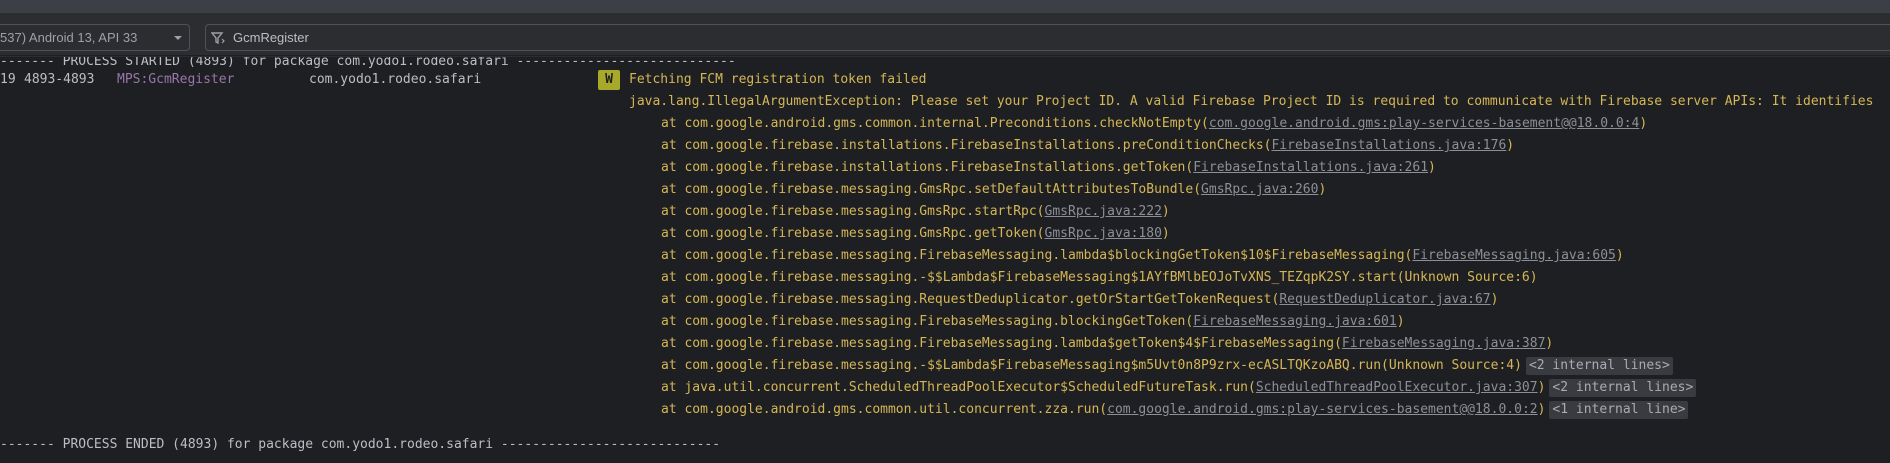  Describe the element at coordinates (1103, 233) in the screenshot. I see `source-link: GmsRpc.java:180` at that location.